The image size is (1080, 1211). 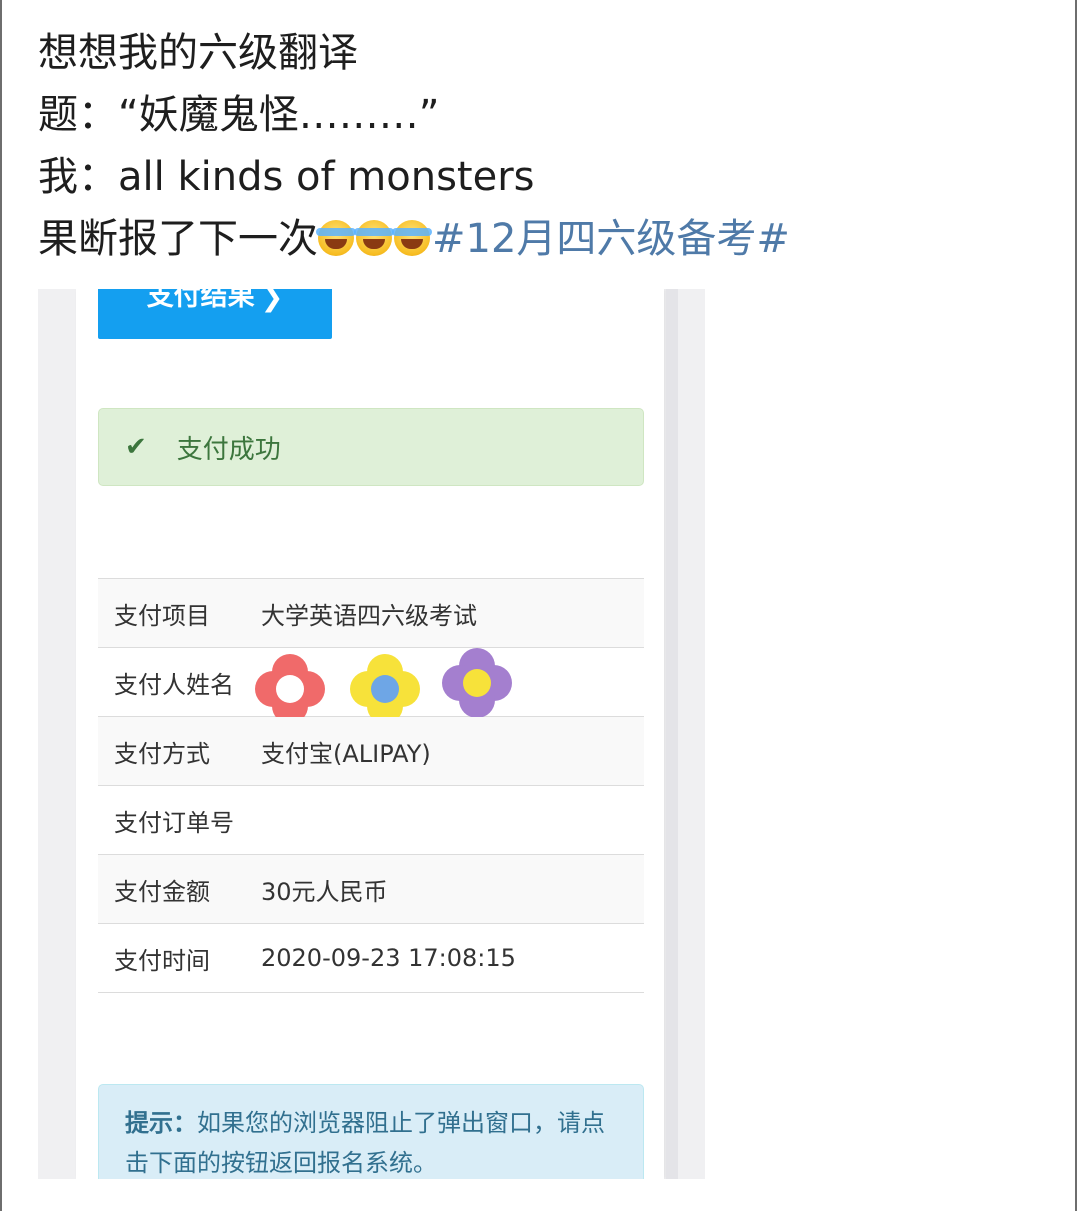 I want to click on row-value: 30元人民币, so click(x=324, y=891).